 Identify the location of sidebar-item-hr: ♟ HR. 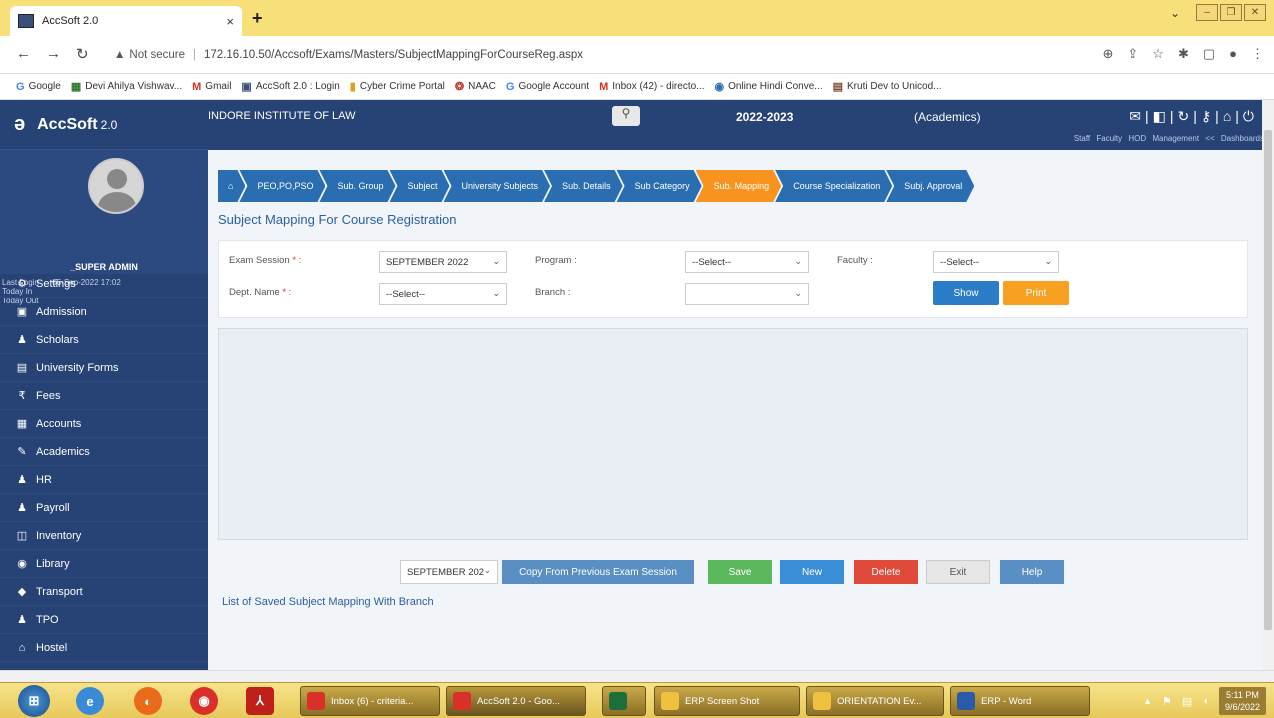
(104, 480).